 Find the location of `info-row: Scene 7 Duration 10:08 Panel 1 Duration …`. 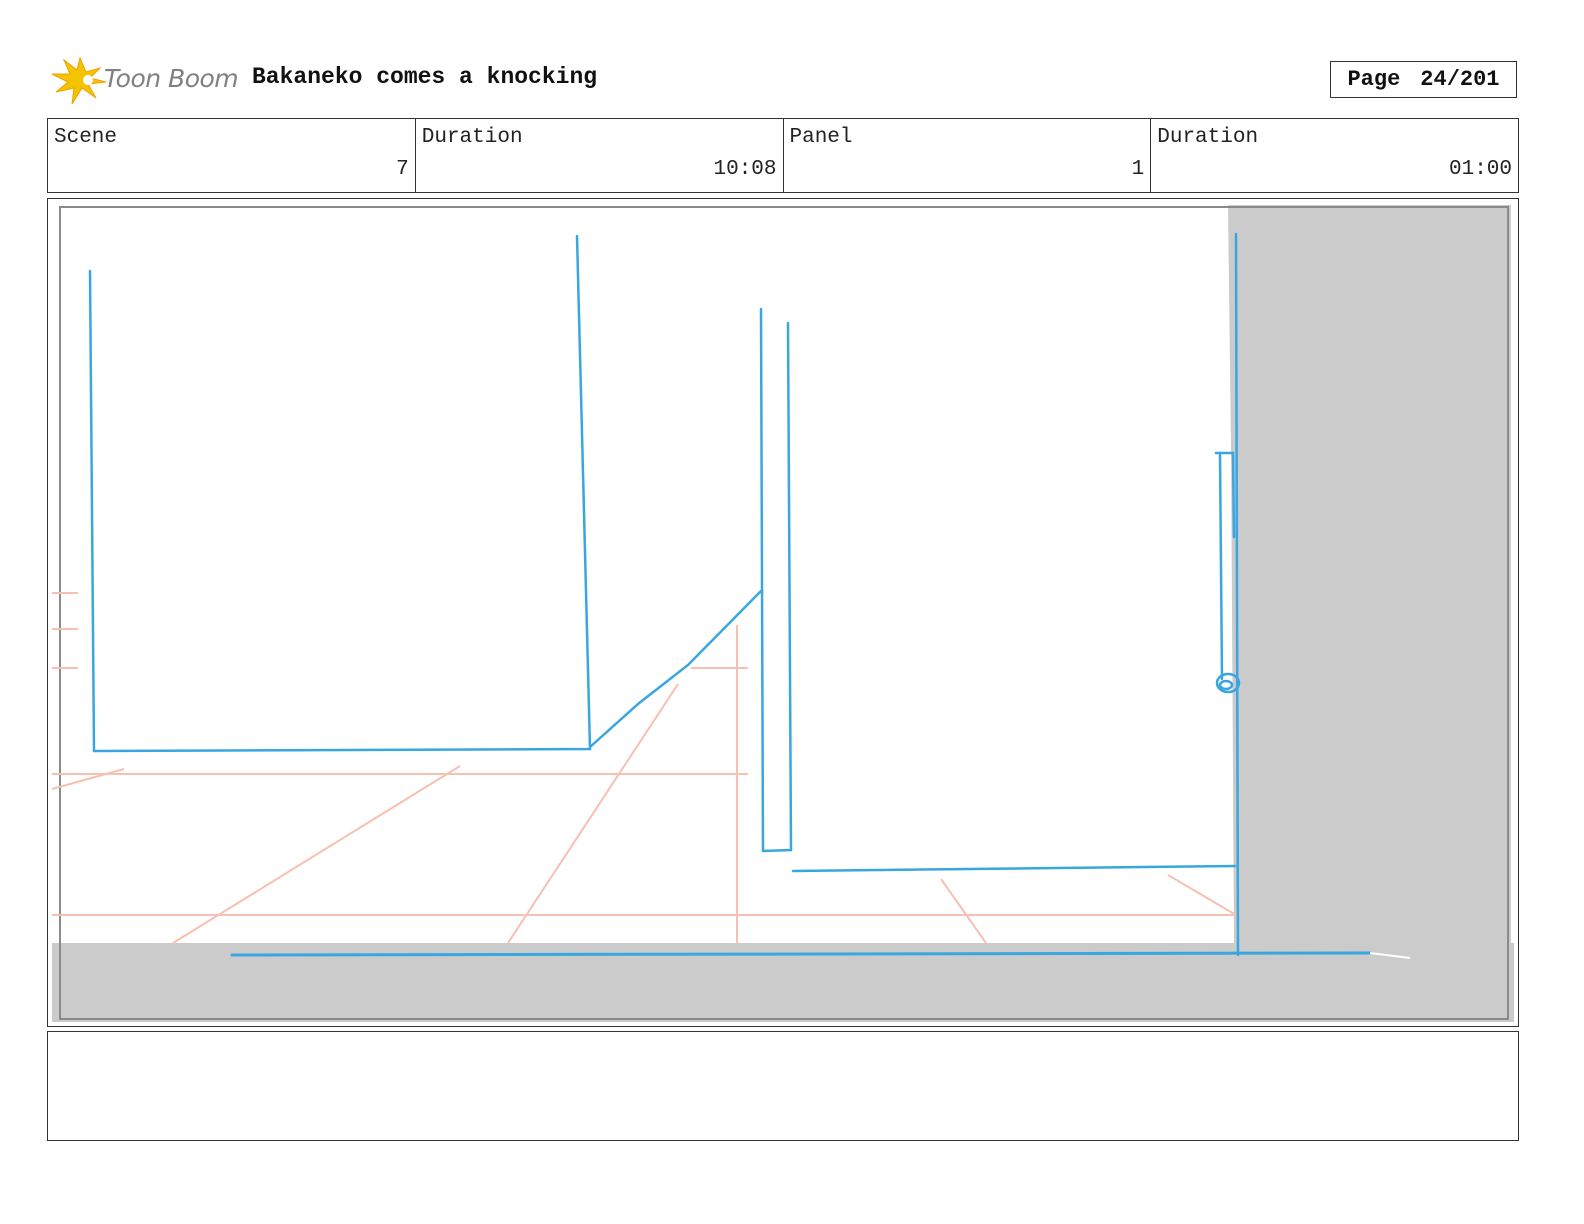

info-row: Scene 7 Duration 10:08 Panel 1 Duration … is located at coordinates (783, 155).